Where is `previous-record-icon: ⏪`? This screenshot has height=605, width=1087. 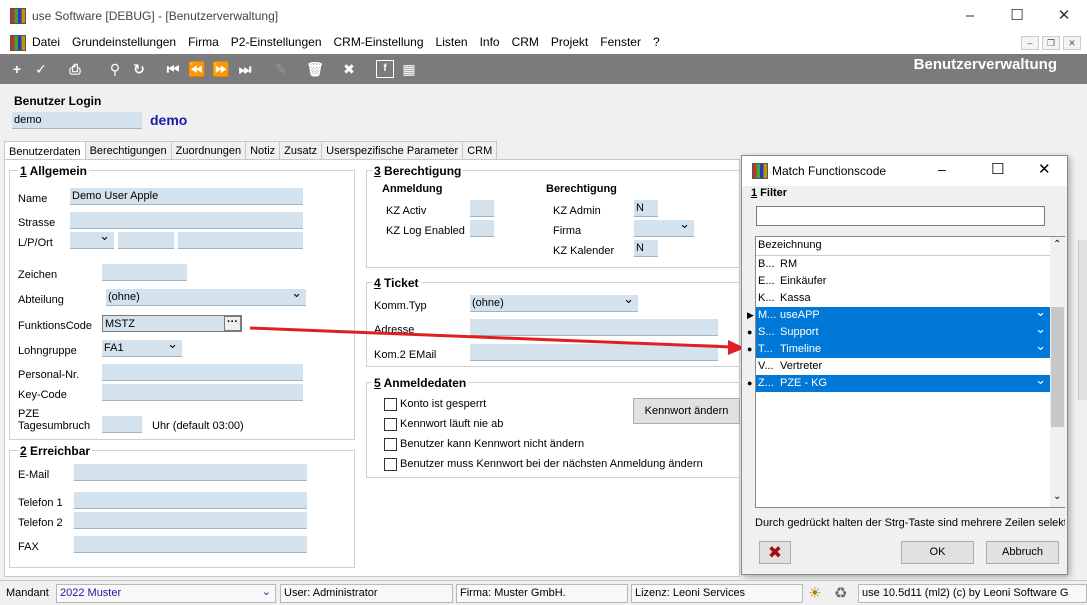
previous-record-icon: ⏪ is located at coordinates (197, 69).